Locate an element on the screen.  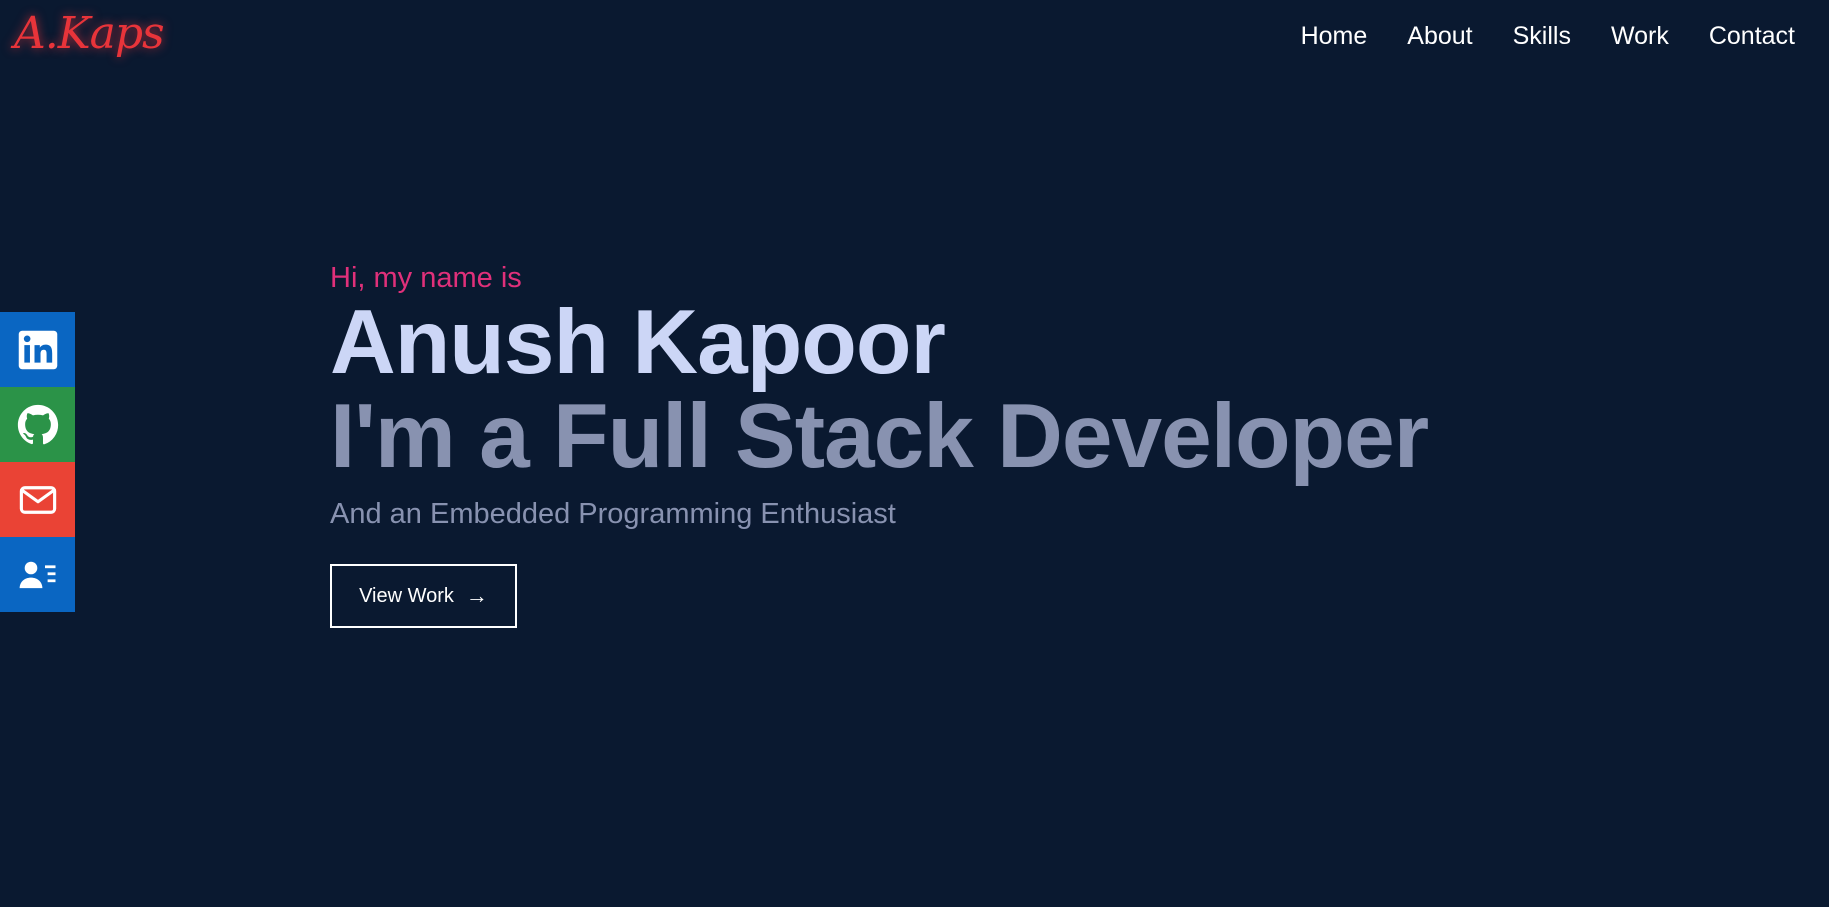
view-work-label: View Work is located at coordinates (406, 595).